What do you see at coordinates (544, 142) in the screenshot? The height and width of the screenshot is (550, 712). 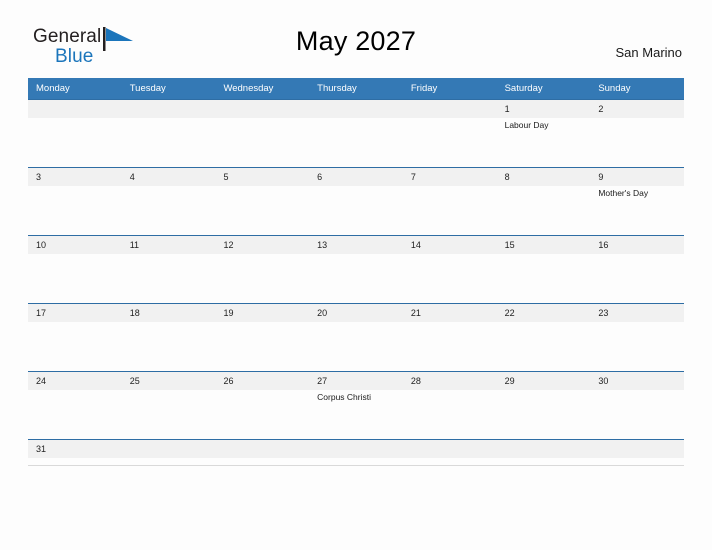 I see `day-cell: Labour Day` at bounding box center [544, 142].